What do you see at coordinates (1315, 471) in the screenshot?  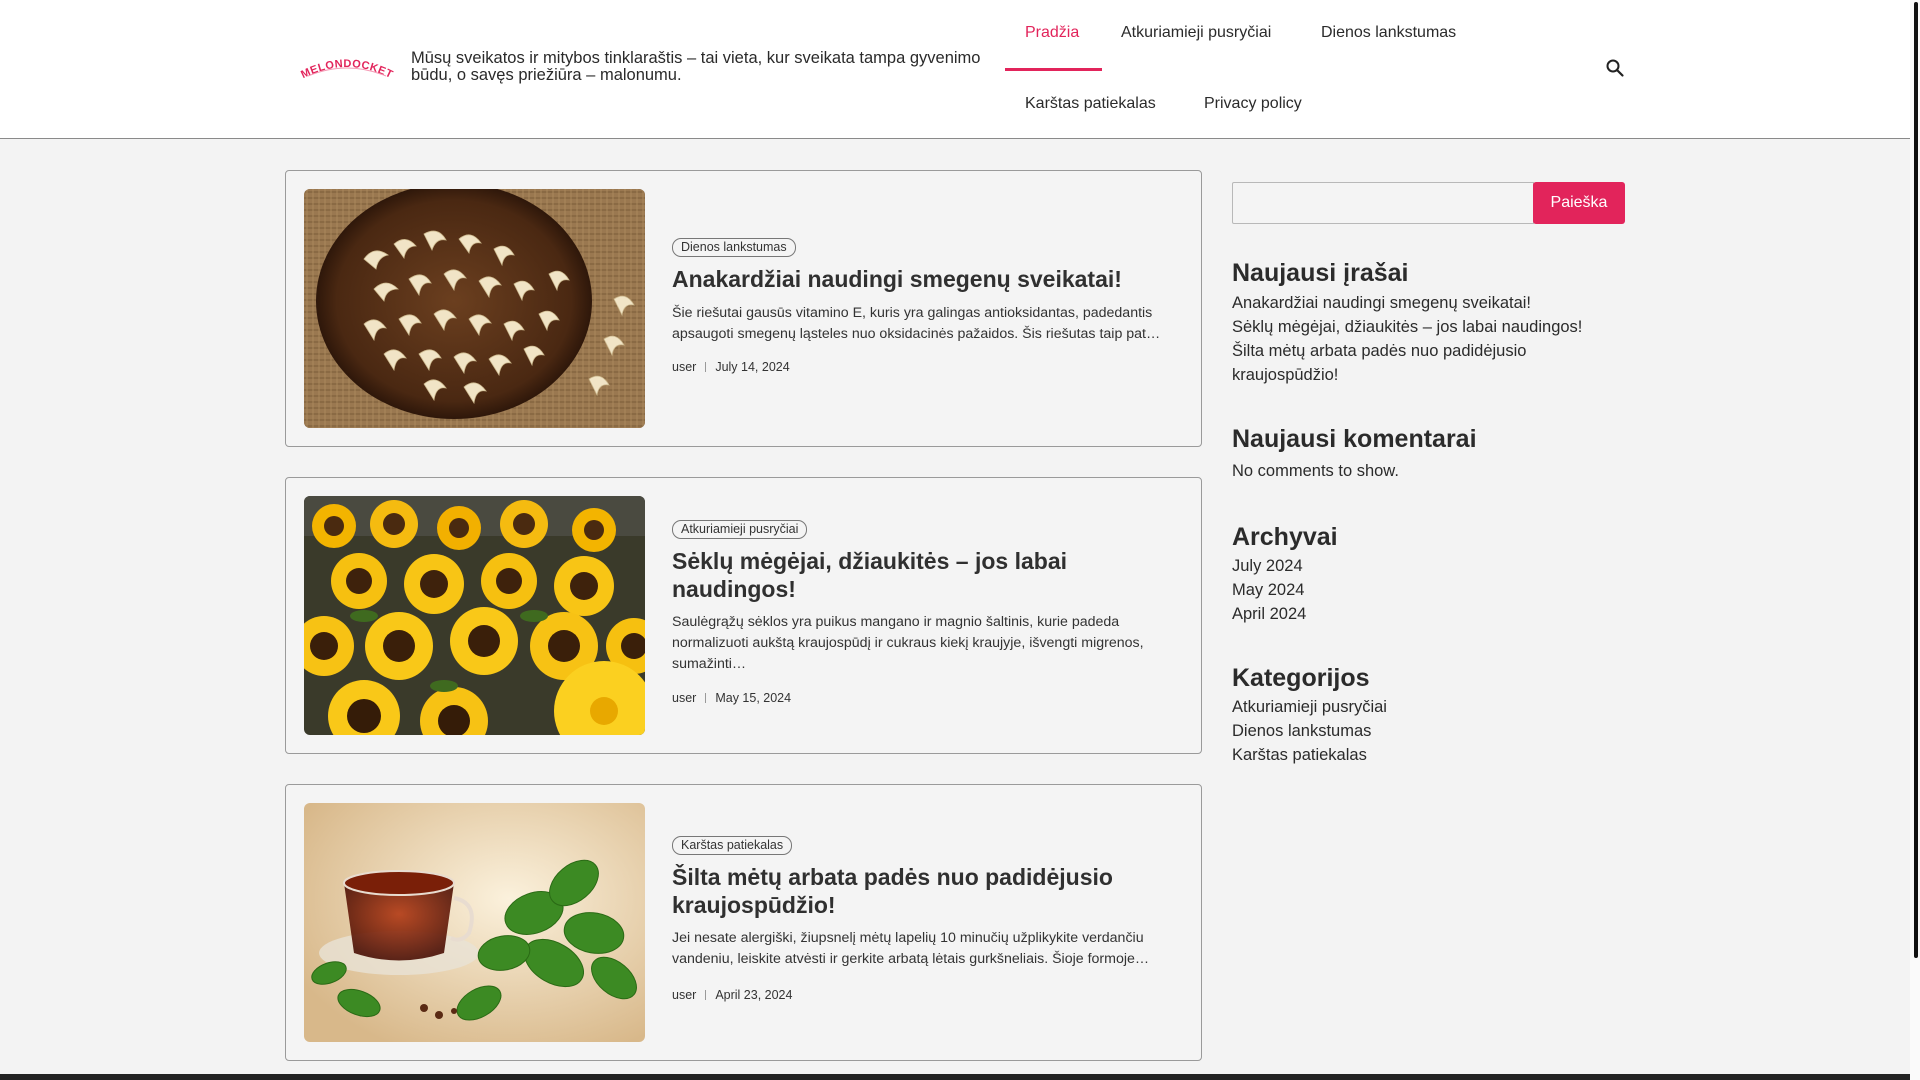 I see `no-comments-text: No comments to show.` at bounding box center [1315, 471].